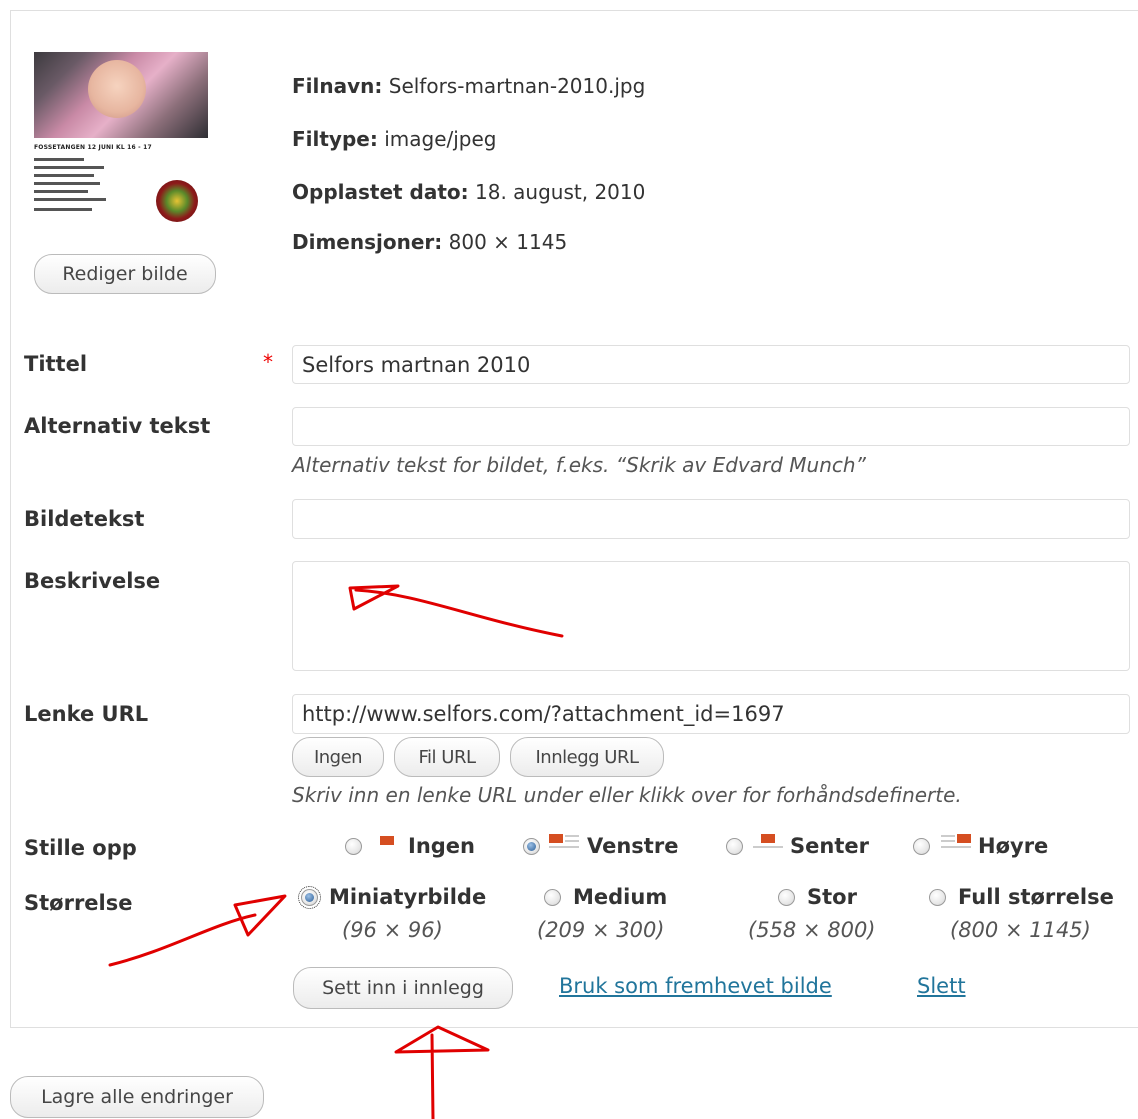  What do you see at coordinates (197, 930) in the screenshot?
I see `annotation-arrow-size` at bounding box center [197, 930].